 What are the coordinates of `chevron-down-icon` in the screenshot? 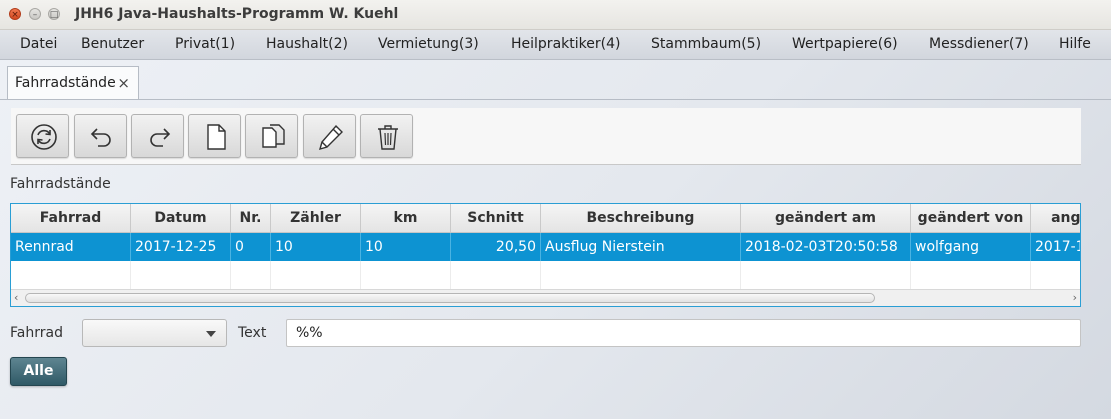 It's located at (211, 334).